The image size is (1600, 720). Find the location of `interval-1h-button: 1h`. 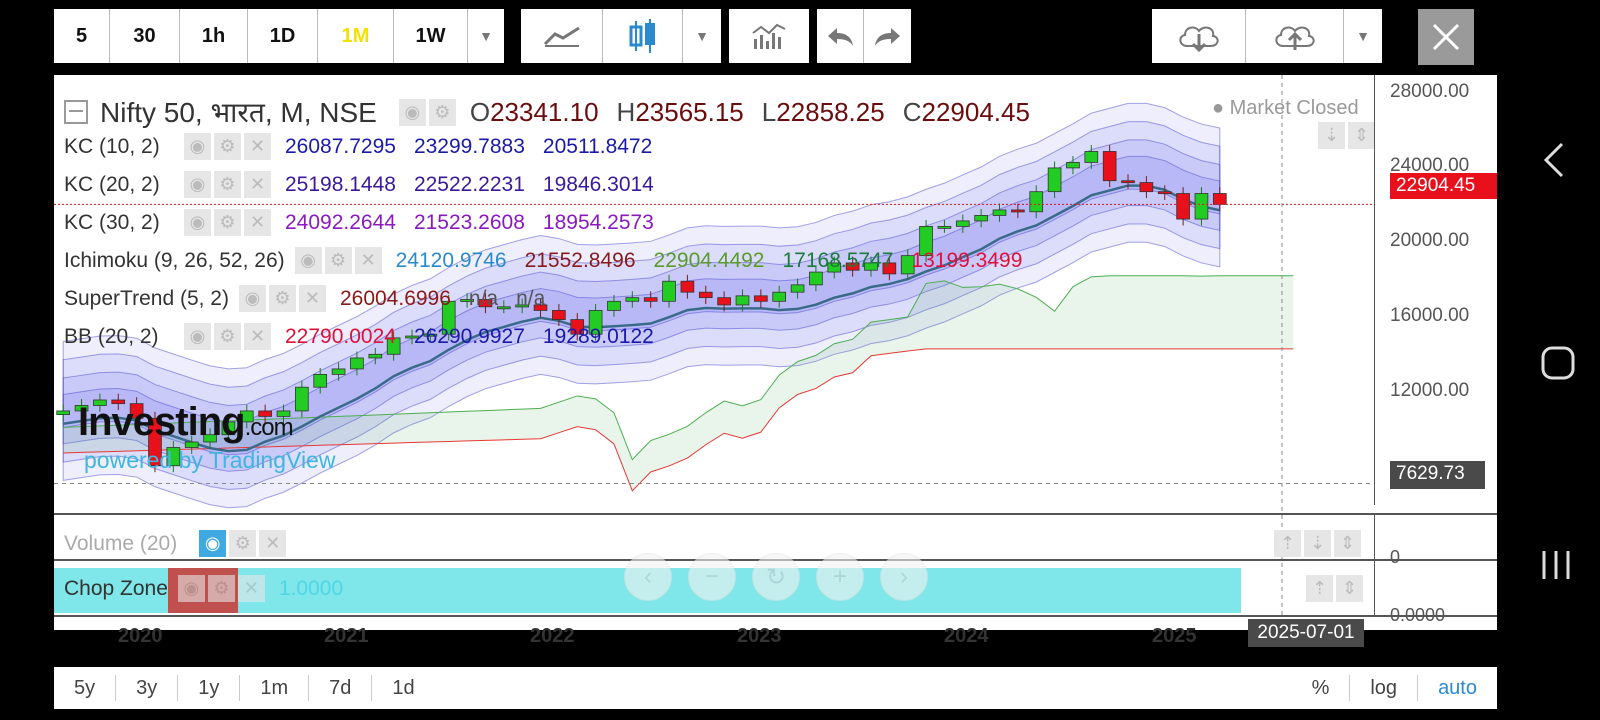

interval-1h-button: 1h is located at coordinates (214, 36).